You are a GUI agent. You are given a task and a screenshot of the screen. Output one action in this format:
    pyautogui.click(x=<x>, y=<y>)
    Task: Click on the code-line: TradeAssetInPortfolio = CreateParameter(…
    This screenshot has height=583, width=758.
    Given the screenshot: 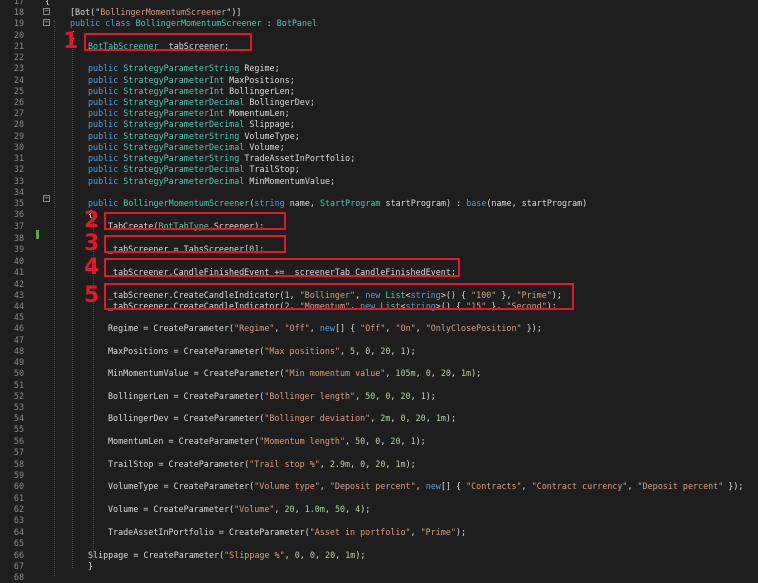 What is the action you would take?
    pyautogui.click(x=287, y=532)
    